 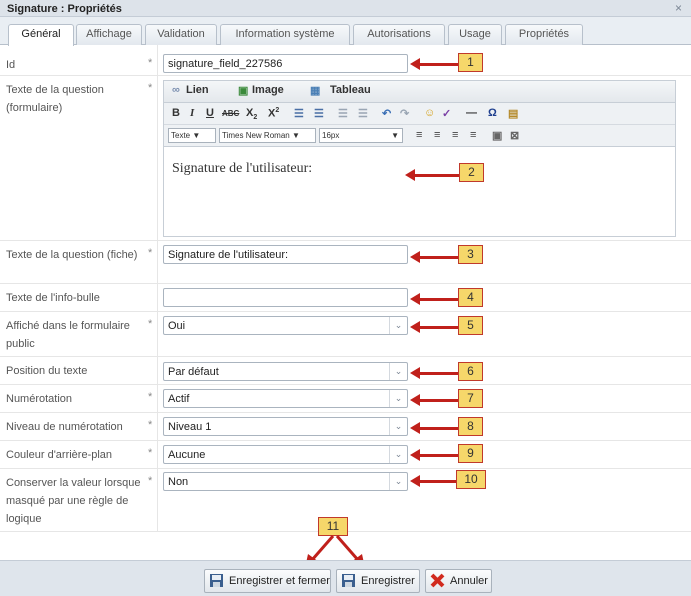 I want to click on tab-properties: Propriétés, so click(x=544, y=34).